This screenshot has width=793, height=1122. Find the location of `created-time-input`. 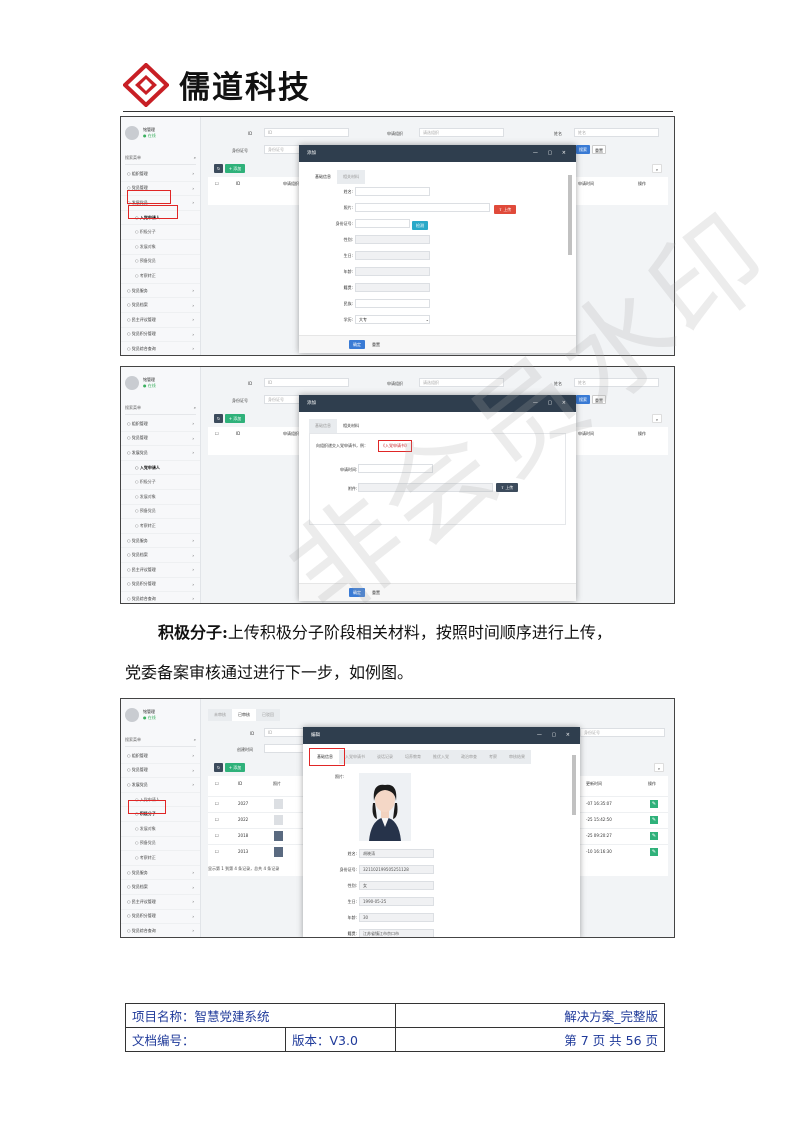

created-time-input is located at coordinates (284, 748).